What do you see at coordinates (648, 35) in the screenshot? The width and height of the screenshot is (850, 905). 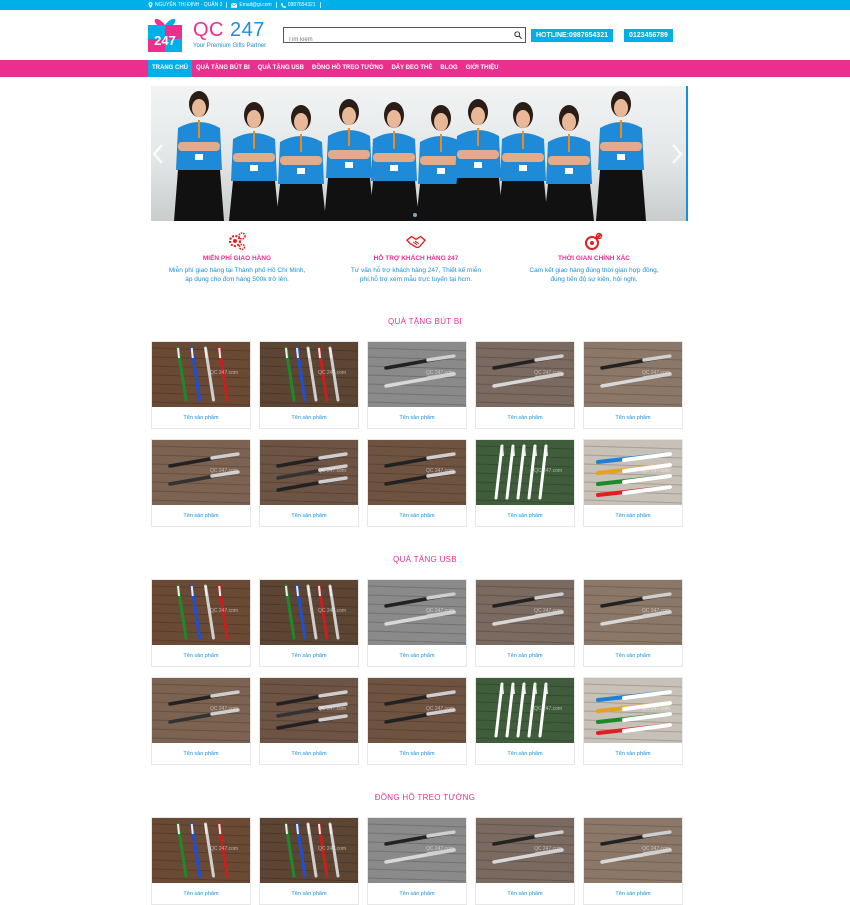 I see `hotline-second-badge: 0123456789` at bounding box center [648, 35].